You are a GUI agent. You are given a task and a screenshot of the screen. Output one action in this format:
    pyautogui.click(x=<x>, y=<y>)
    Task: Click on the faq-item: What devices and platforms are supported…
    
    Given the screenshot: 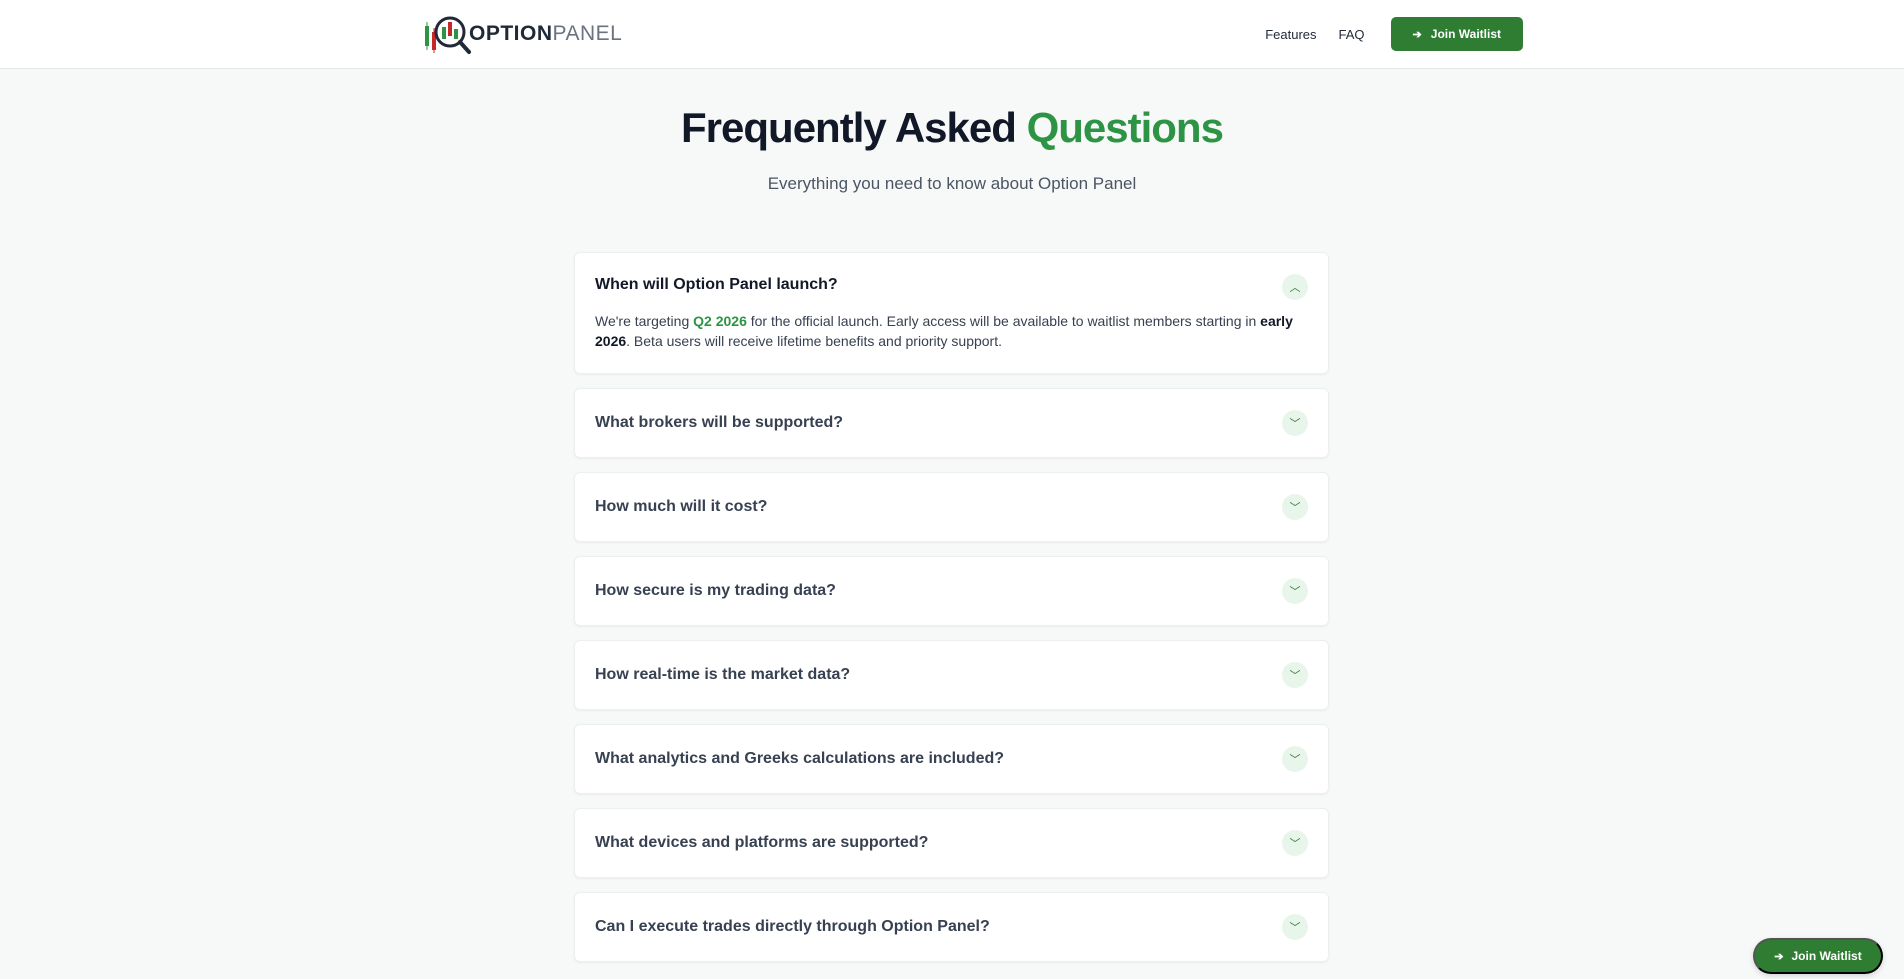 What is the action you would take?
    pyautogui.click(x=951, y=843)
    